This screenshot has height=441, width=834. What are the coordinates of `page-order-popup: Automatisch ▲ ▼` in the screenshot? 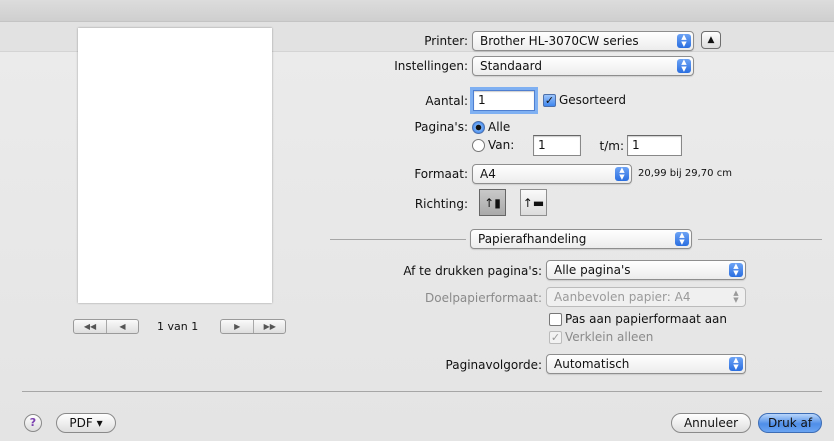 It's located at (646, 364).